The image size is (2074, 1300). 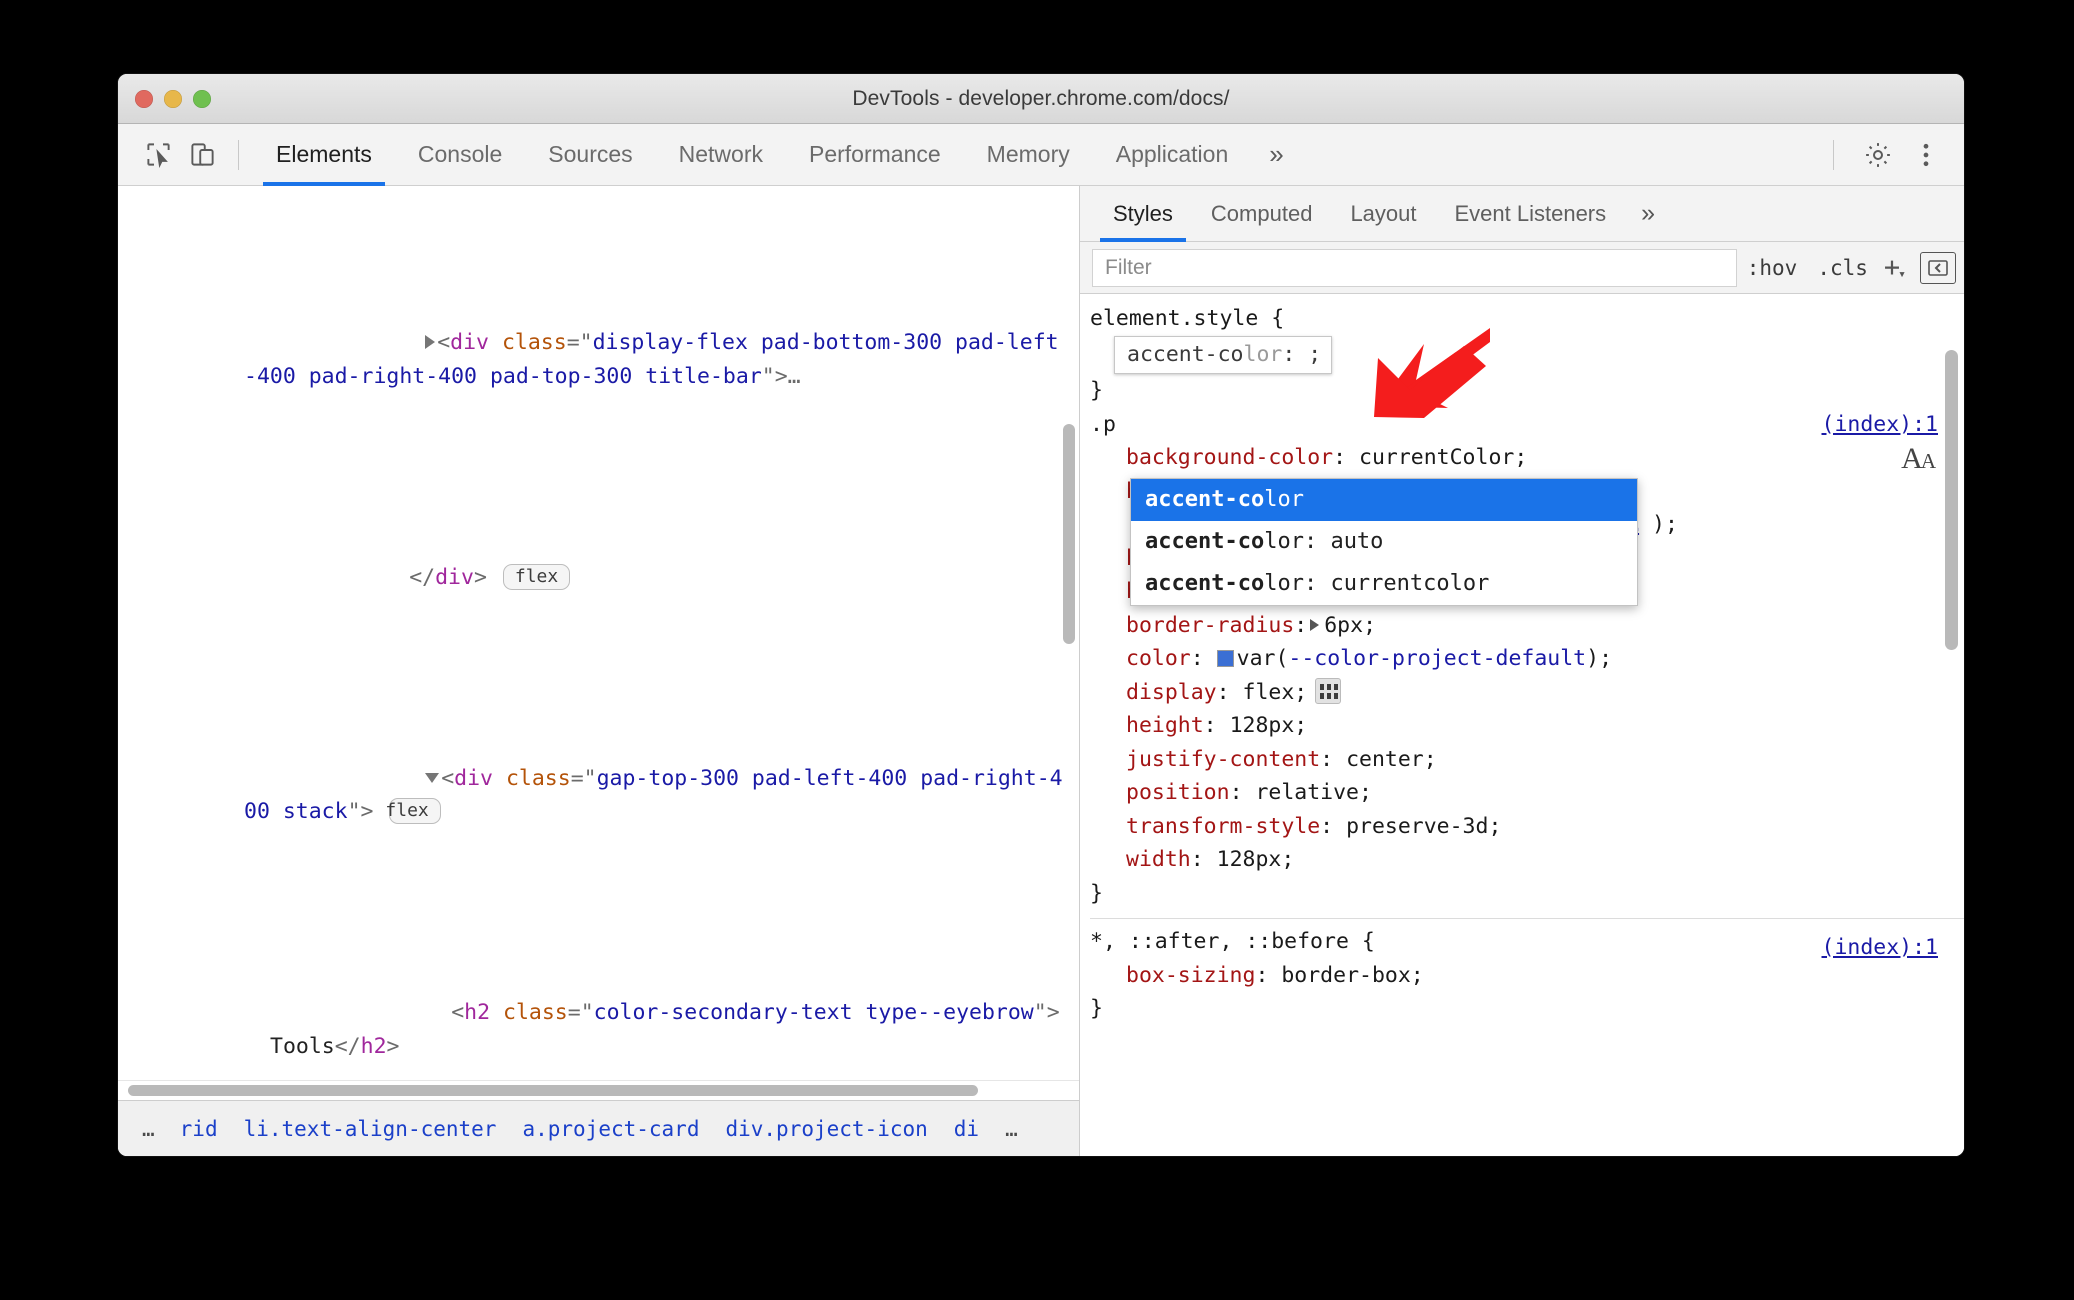 I want to click on filter-input: Filter, so click(x=1414, y=267).